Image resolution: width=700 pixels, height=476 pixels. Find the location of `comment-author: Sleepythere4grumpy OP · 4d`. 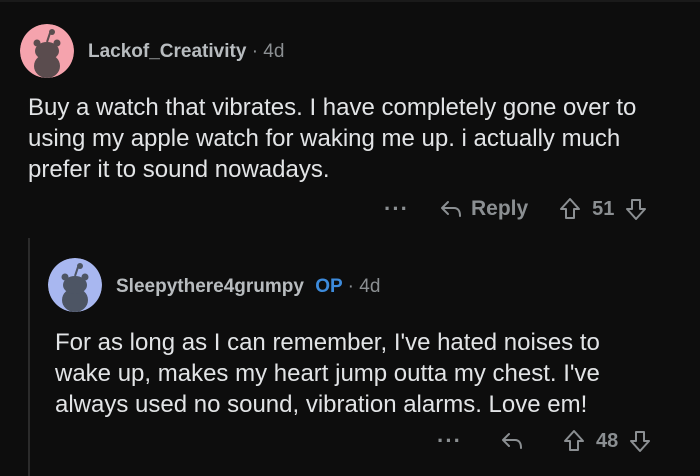

comment-author: Sleepythere4grumpy OP · 4d is located at coordinates (248, 287).